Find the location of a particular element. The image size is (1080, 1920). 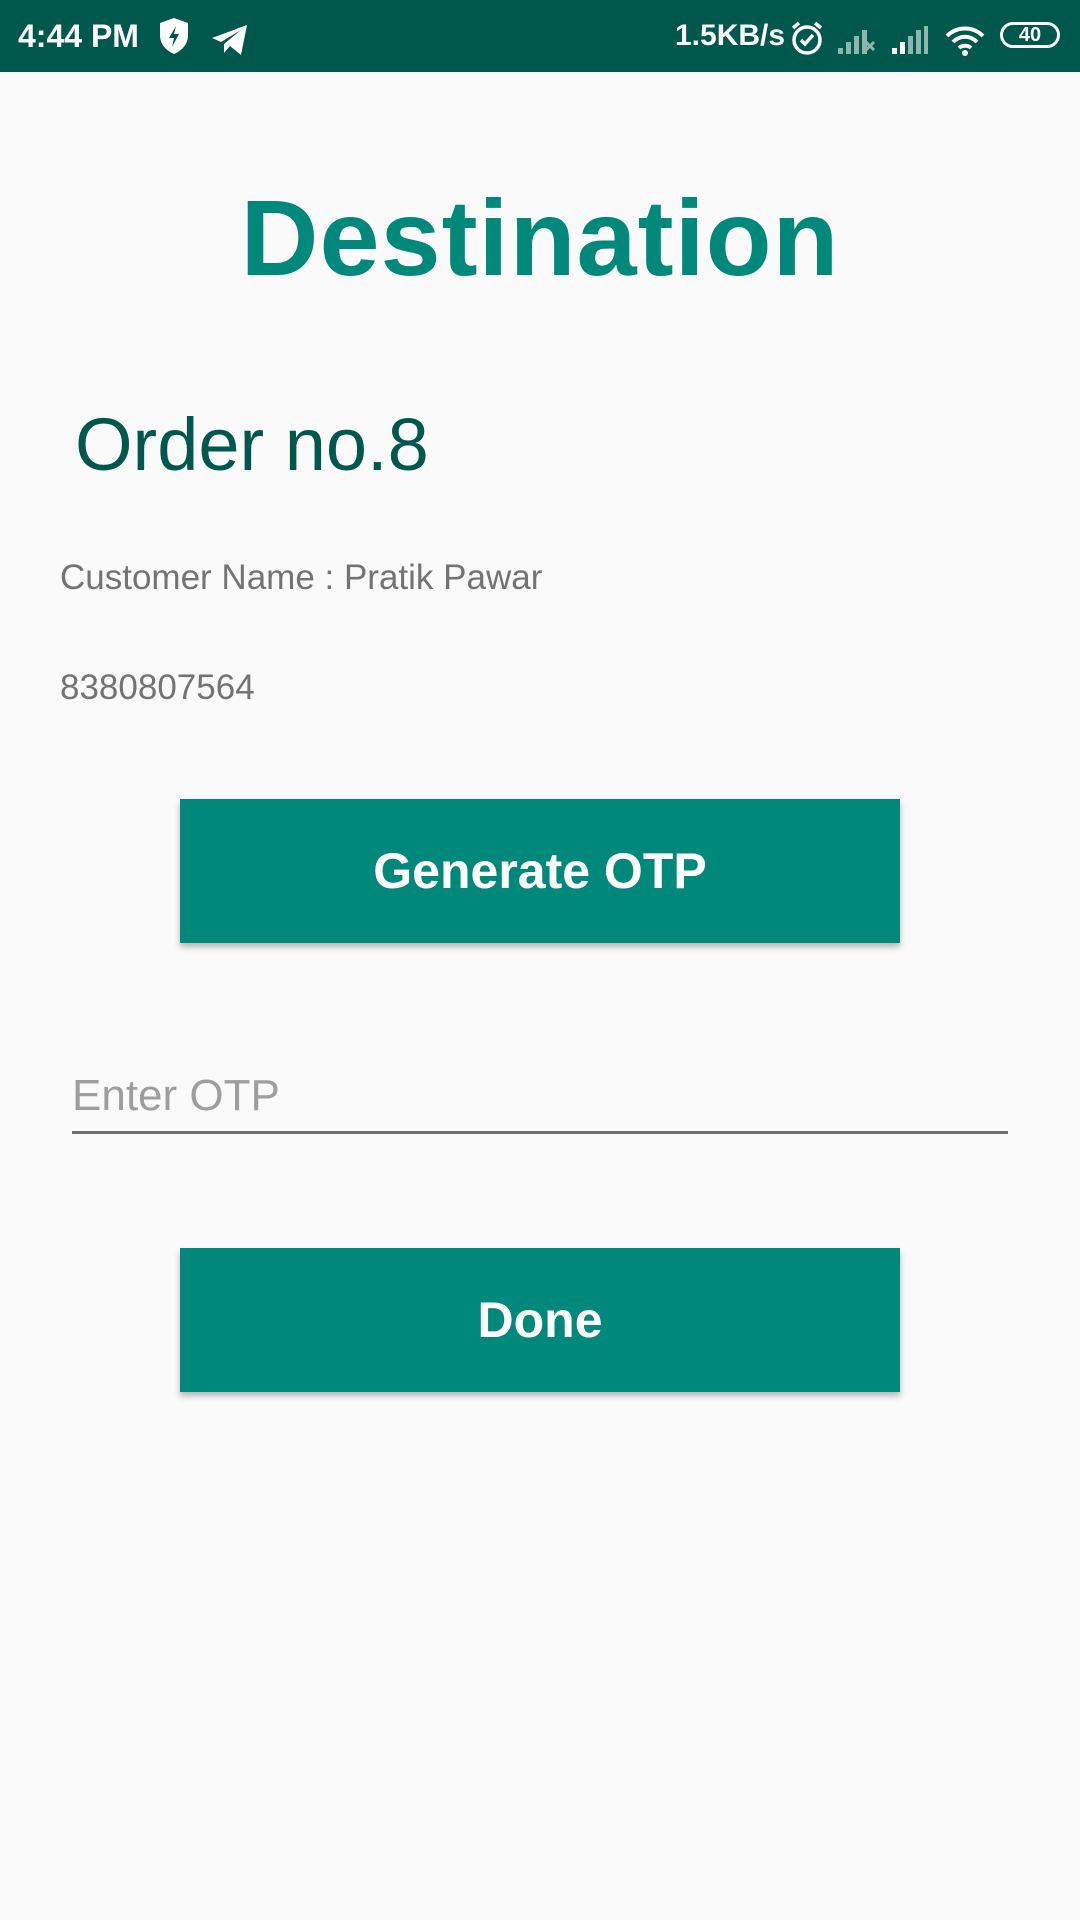

battery-level: 40 is located at coordinates (1030, 35).